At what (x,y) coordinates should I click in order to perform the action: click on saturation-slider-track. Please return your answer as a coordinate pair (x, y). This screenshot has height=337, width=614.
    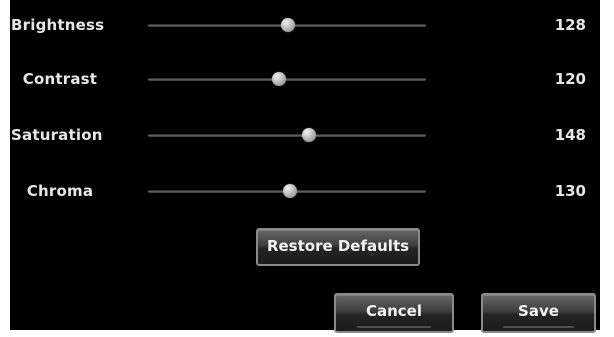
    Looking at the image, I should click on (287, 135).